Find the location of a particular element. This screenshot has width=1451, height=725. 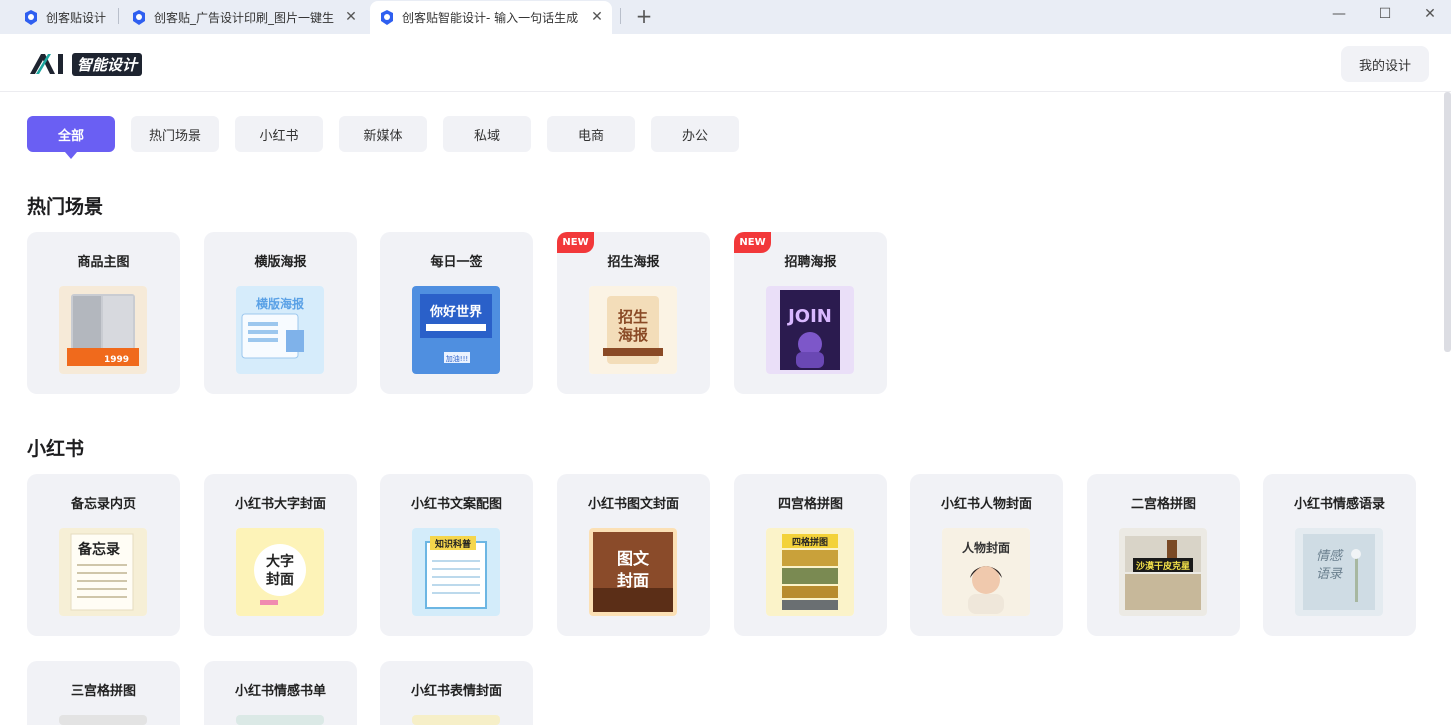

section-title-hot-scenes: 热门场景 is located at coordinates (65, 207).